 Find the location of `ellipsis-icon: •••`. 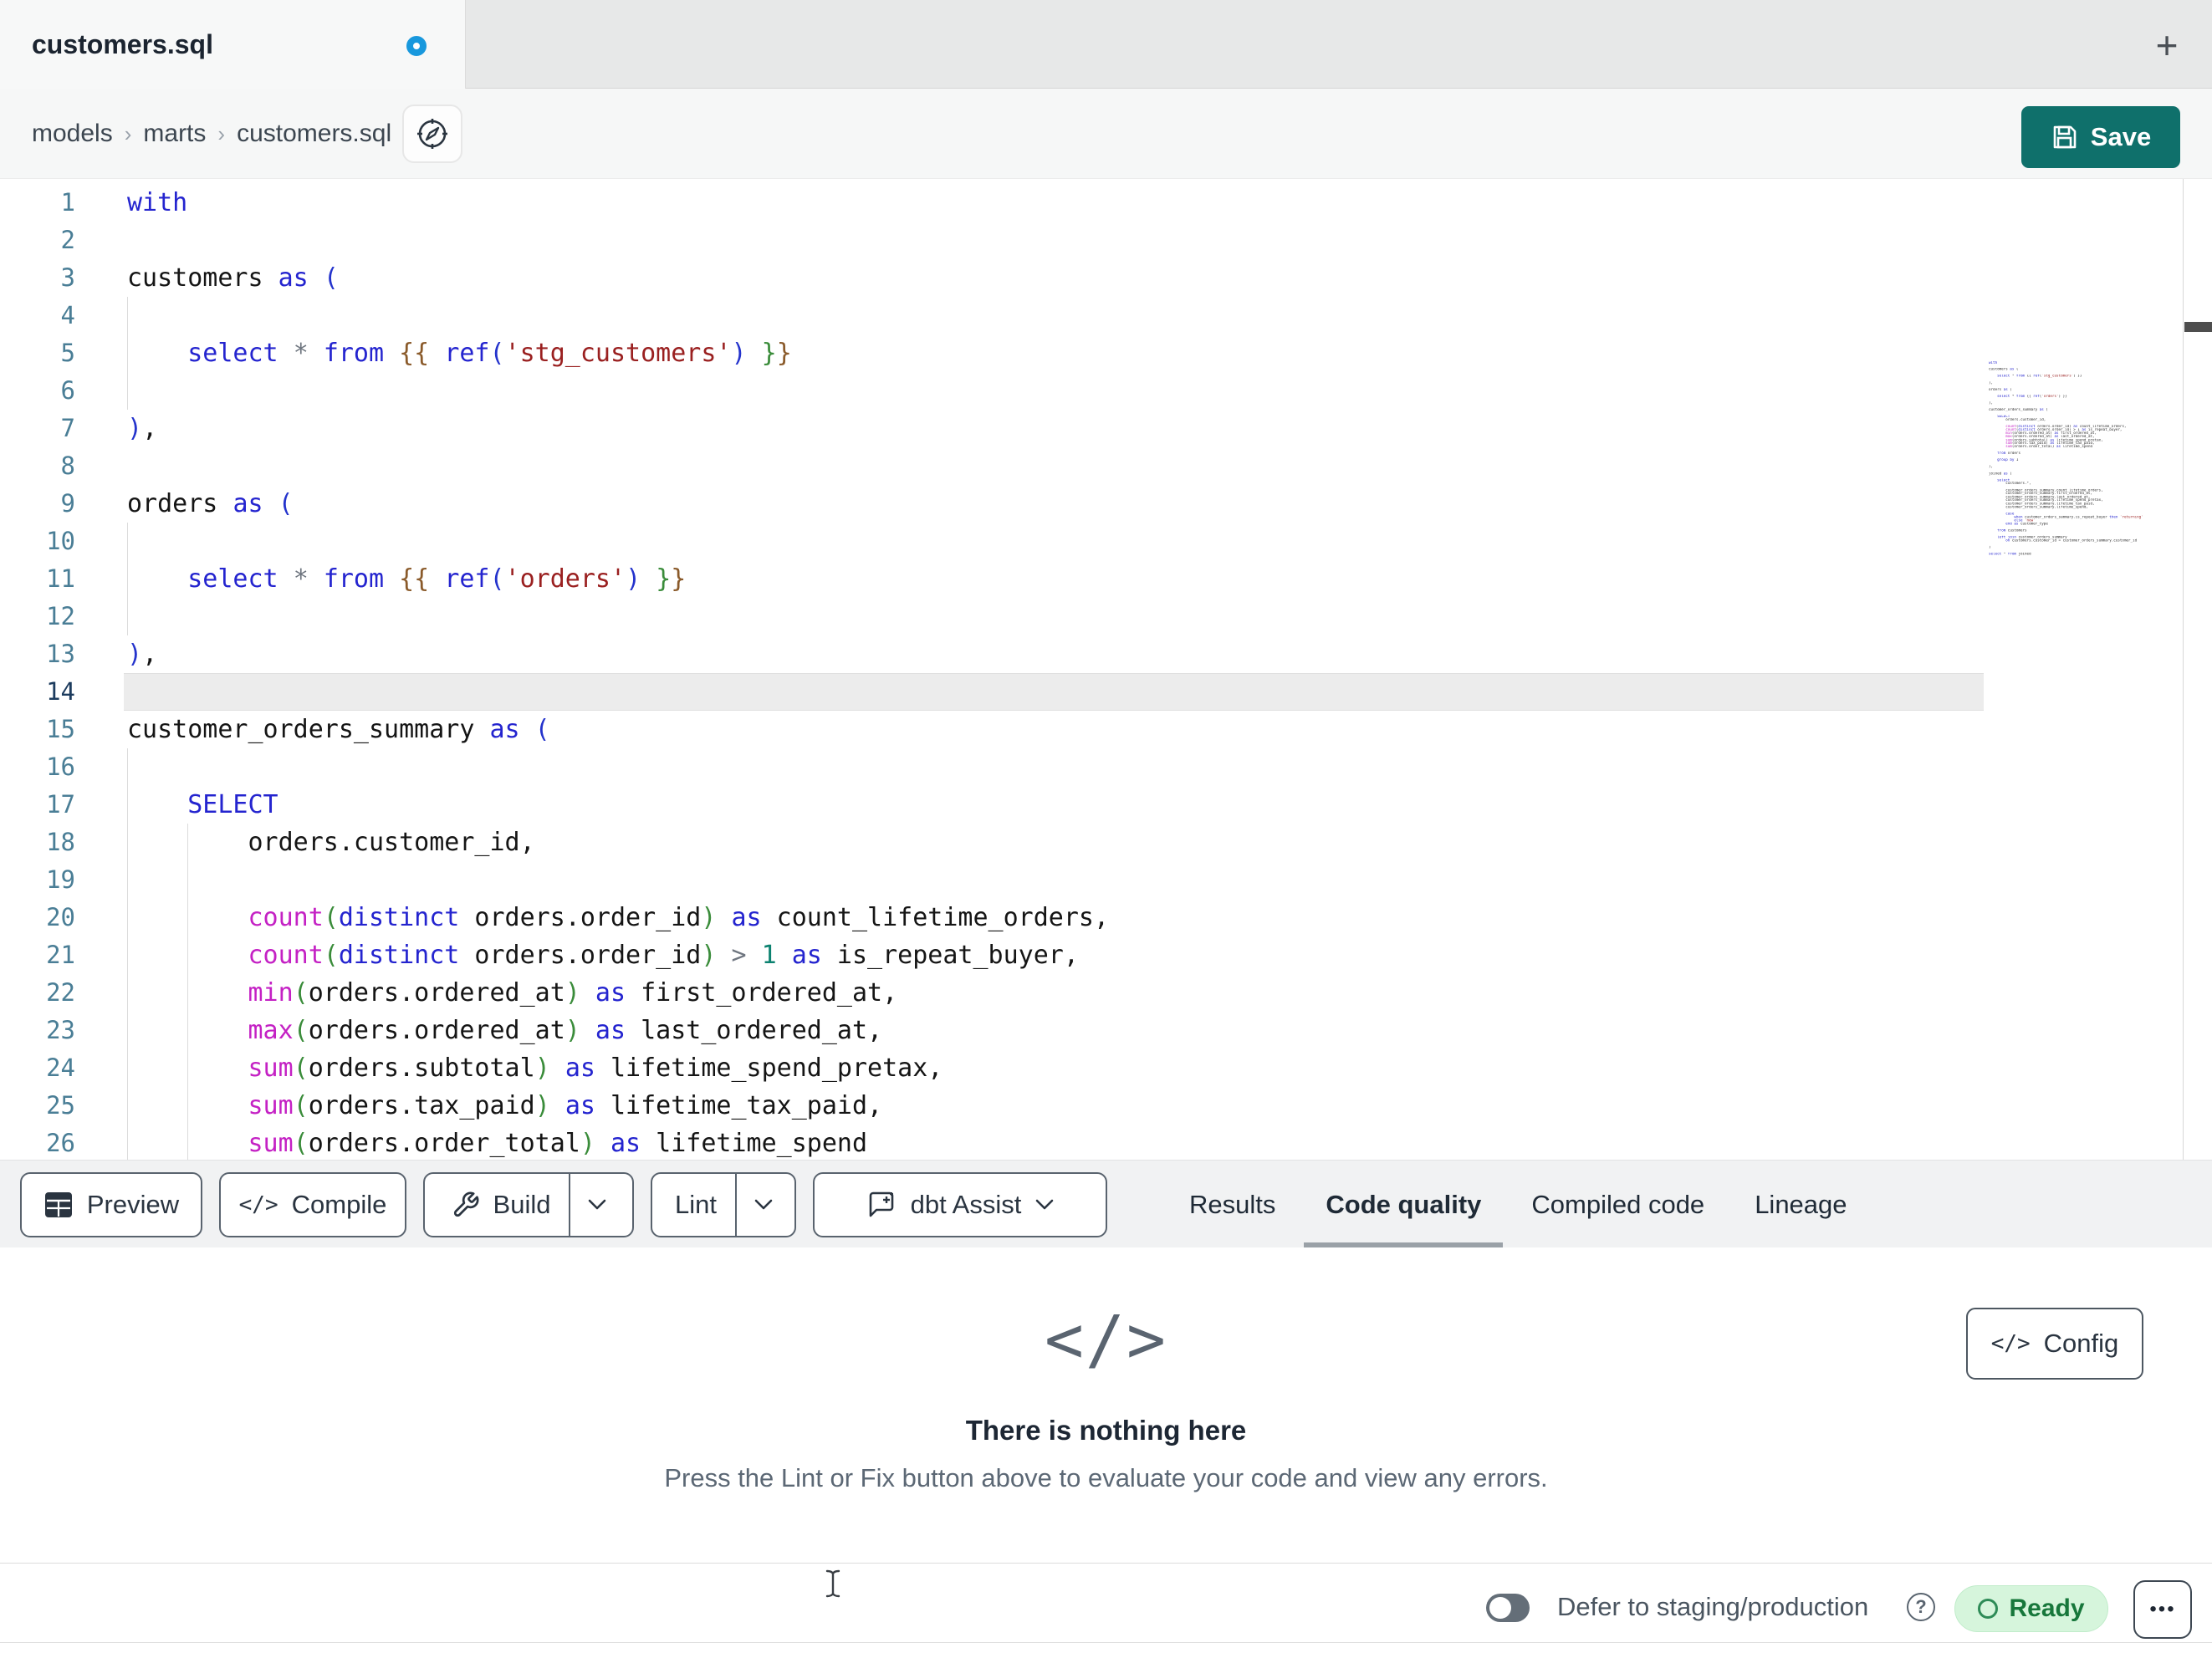

ellipsis-icon: ••• is located at coordinates (2162, 1609).